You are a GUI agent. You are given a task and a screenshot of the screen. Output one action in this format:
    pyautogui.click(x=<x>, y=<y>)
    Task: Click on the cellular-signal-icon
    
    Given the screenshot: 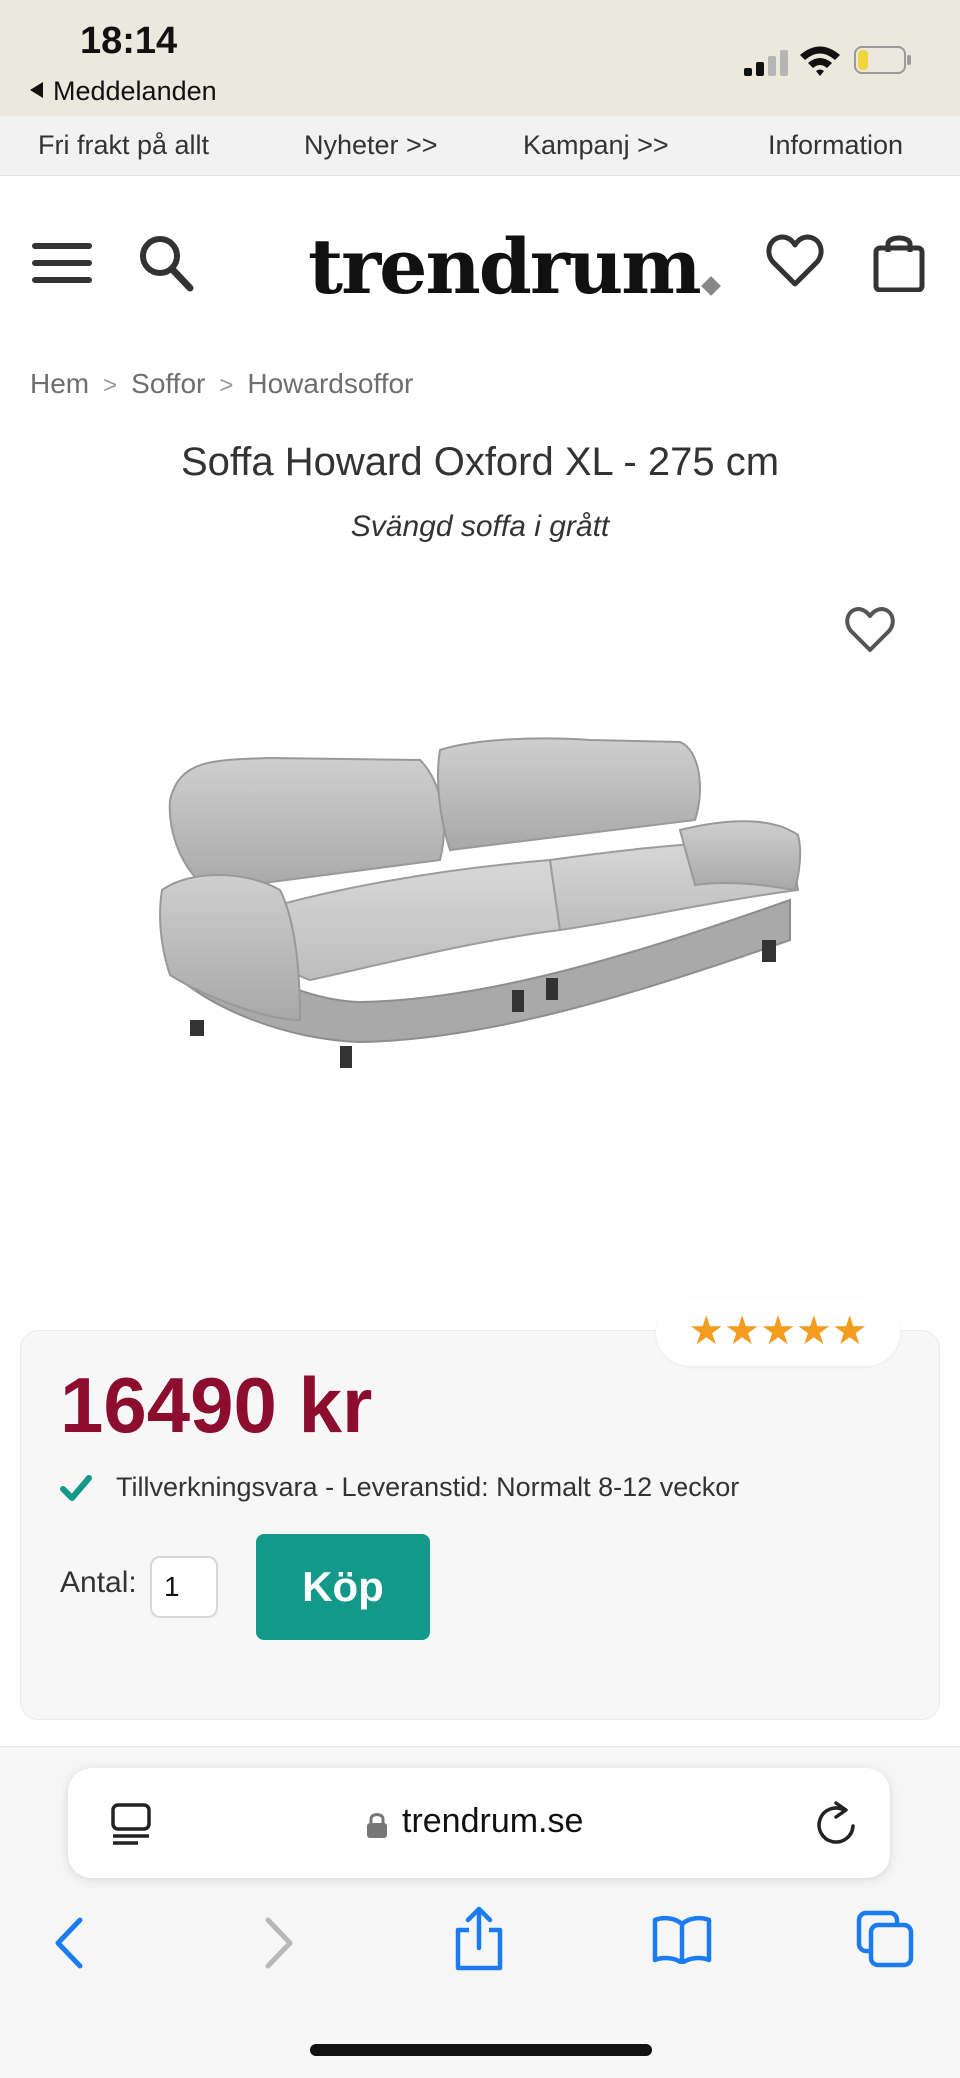 What is the action you would take?
    pyautogui.click(x=766, y=63)
    